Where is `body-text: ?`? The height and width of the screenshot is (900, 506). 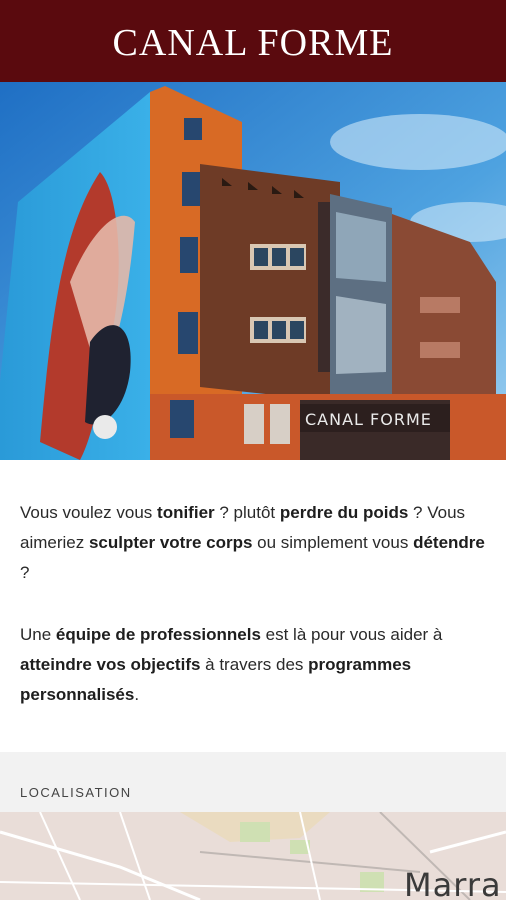 body-text: ? is located at coordinates (25, 572).